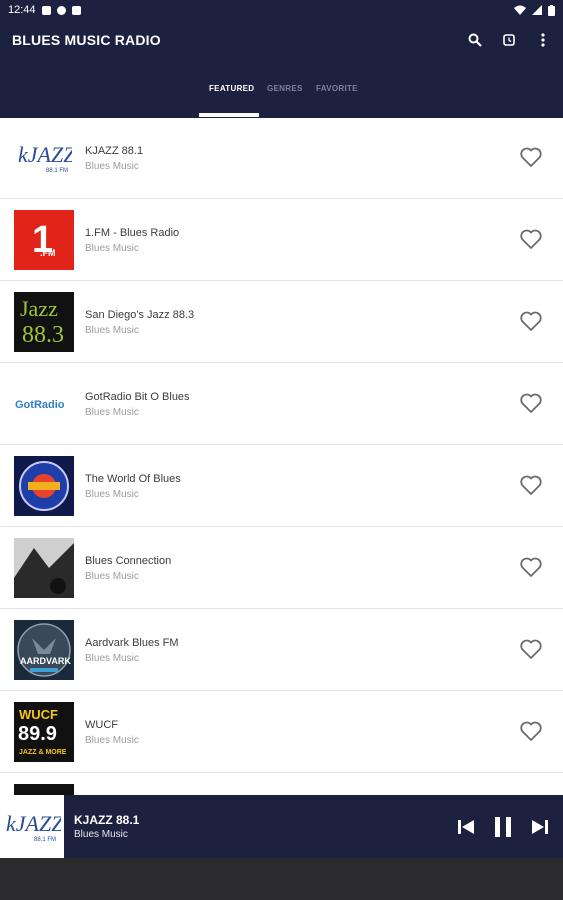 This screenshot has width=563, height=900. I want to click on svg-text: 89.9, so click(37, 734).